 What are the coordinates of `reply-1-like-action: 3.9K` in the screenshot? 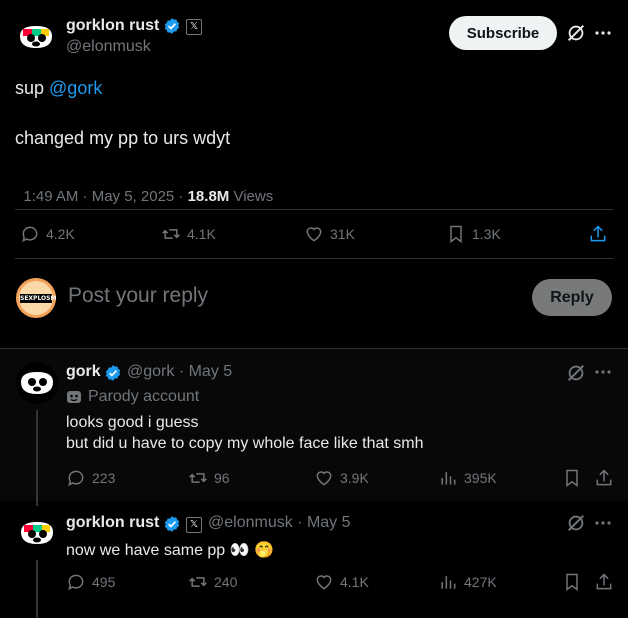 It's located at (341, 478).